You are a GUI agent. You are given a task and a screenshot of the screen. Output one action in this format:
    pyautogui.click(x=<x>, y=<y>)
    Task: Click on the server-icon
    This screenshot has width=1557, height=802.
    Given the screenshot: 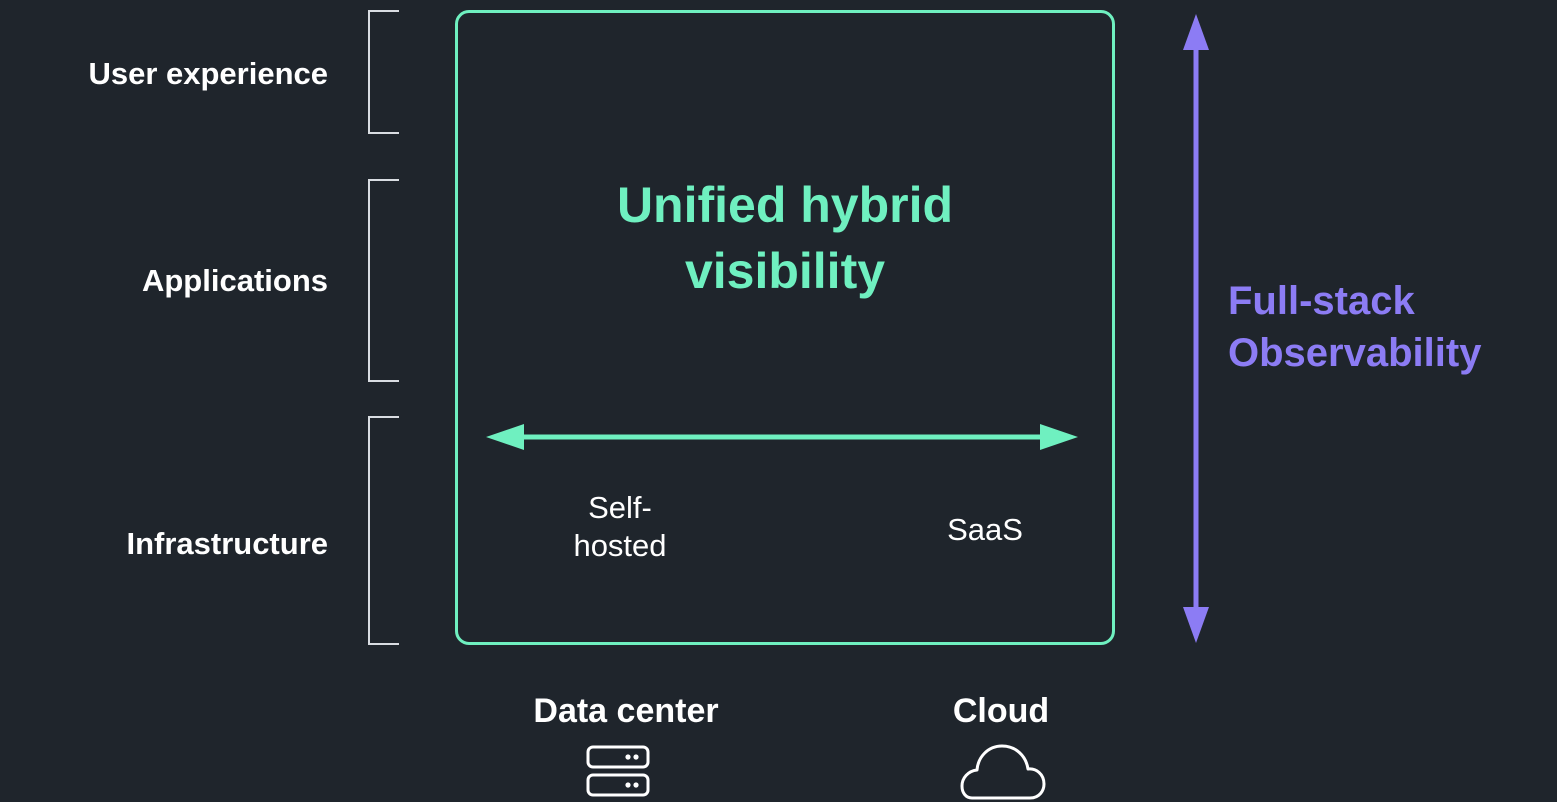 What is the action you would take?
    pyautogui.click(x=618, y=771)
    